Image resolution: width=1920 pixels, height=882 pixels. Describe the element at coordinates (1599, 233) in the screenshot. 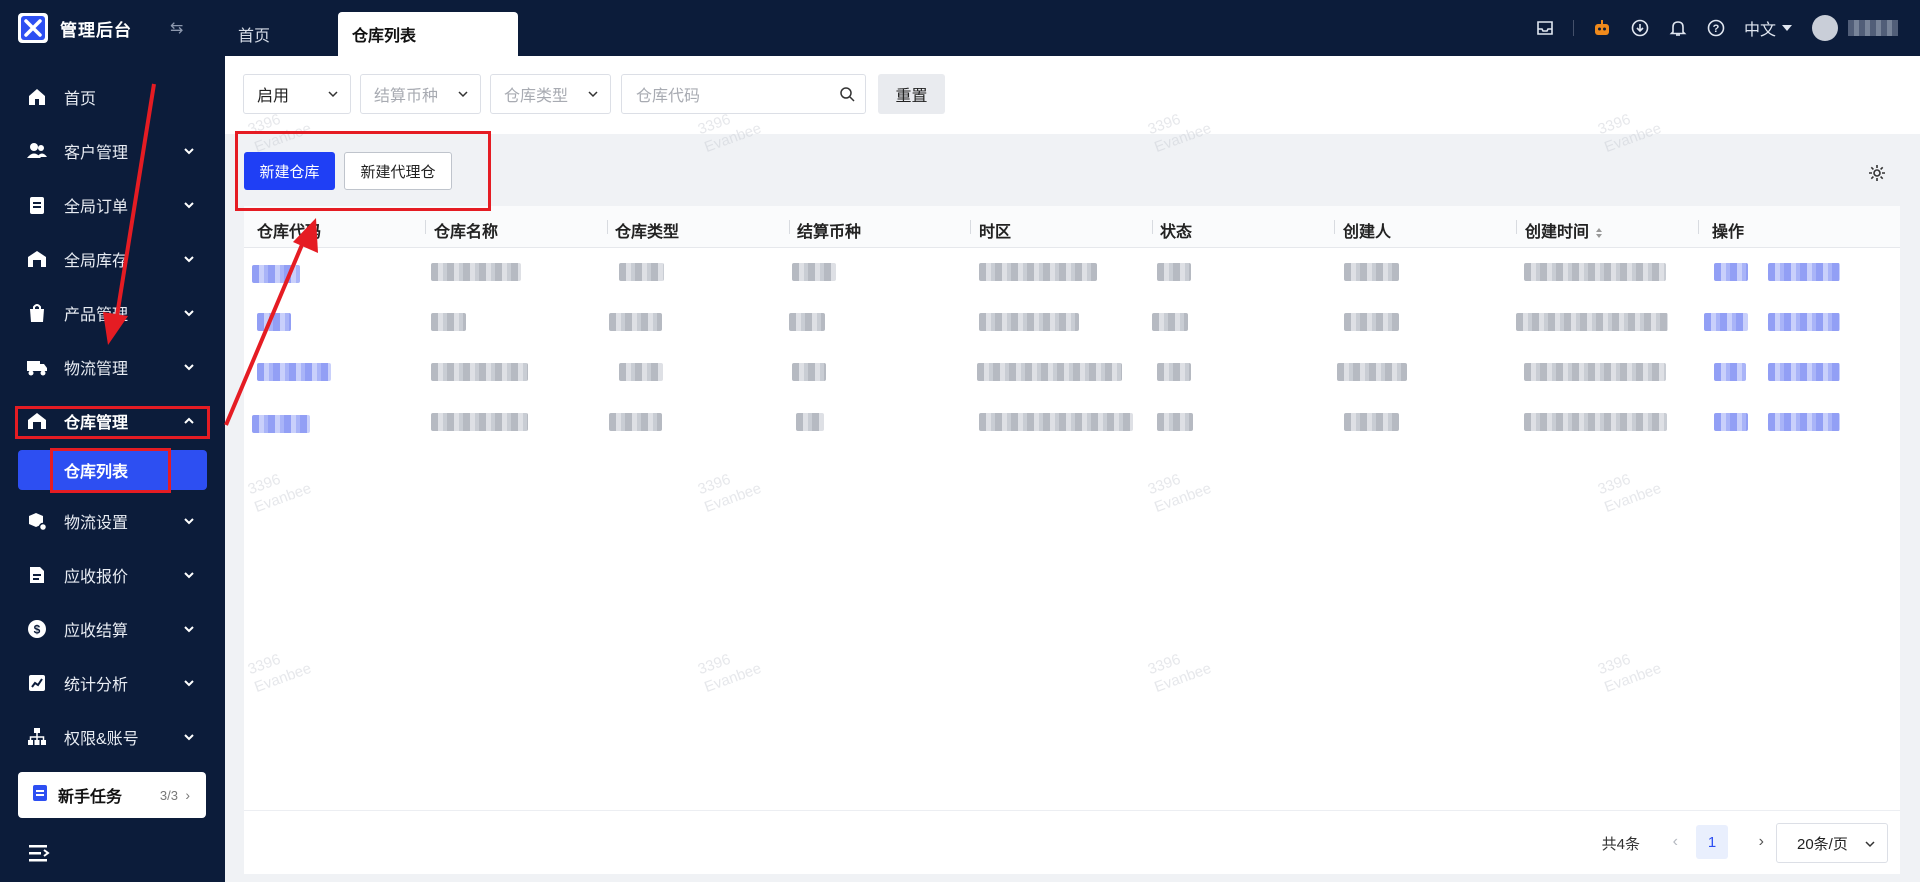

I see `sort-icon` at that location.